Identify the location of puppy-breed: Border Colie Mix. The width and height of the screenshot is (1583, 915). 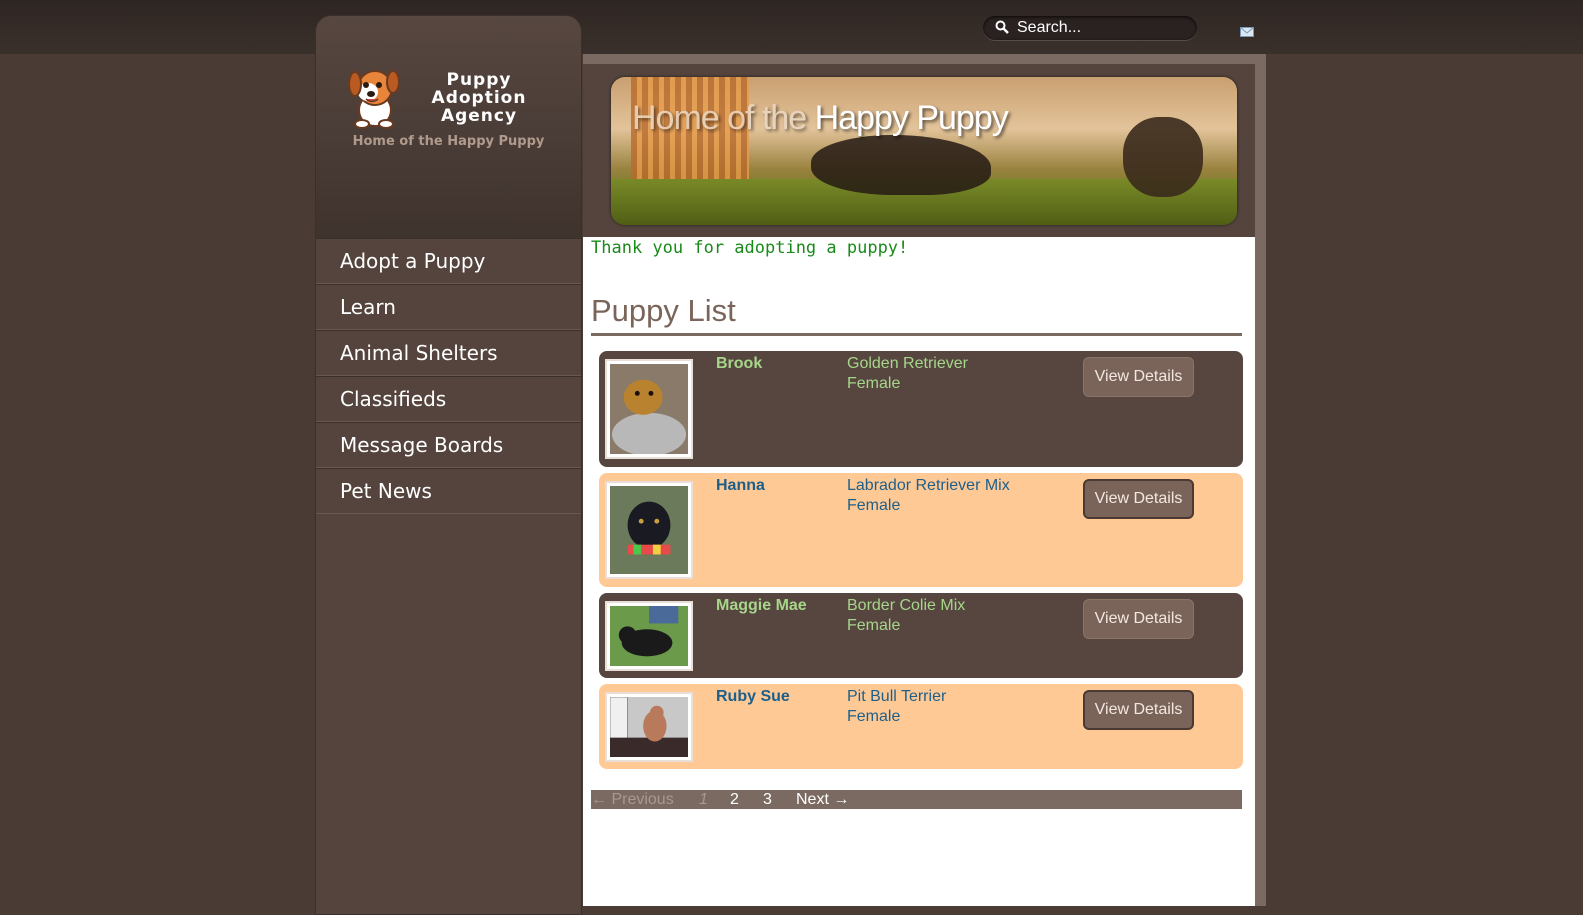
(906, 605).